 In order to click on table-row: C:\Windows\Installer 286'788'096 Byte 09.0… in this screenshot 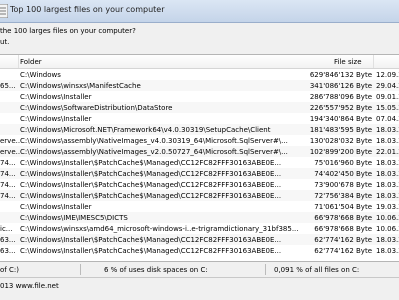, I will do `click(199, 96)`.